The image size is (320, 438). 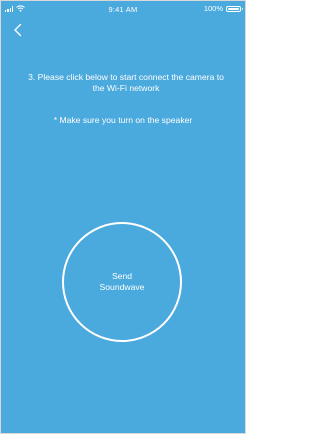 What do you see at coordinates (213, 8) in the screenshot?
I see `battery-percentage: 100%` at bounding box center [213, 8].